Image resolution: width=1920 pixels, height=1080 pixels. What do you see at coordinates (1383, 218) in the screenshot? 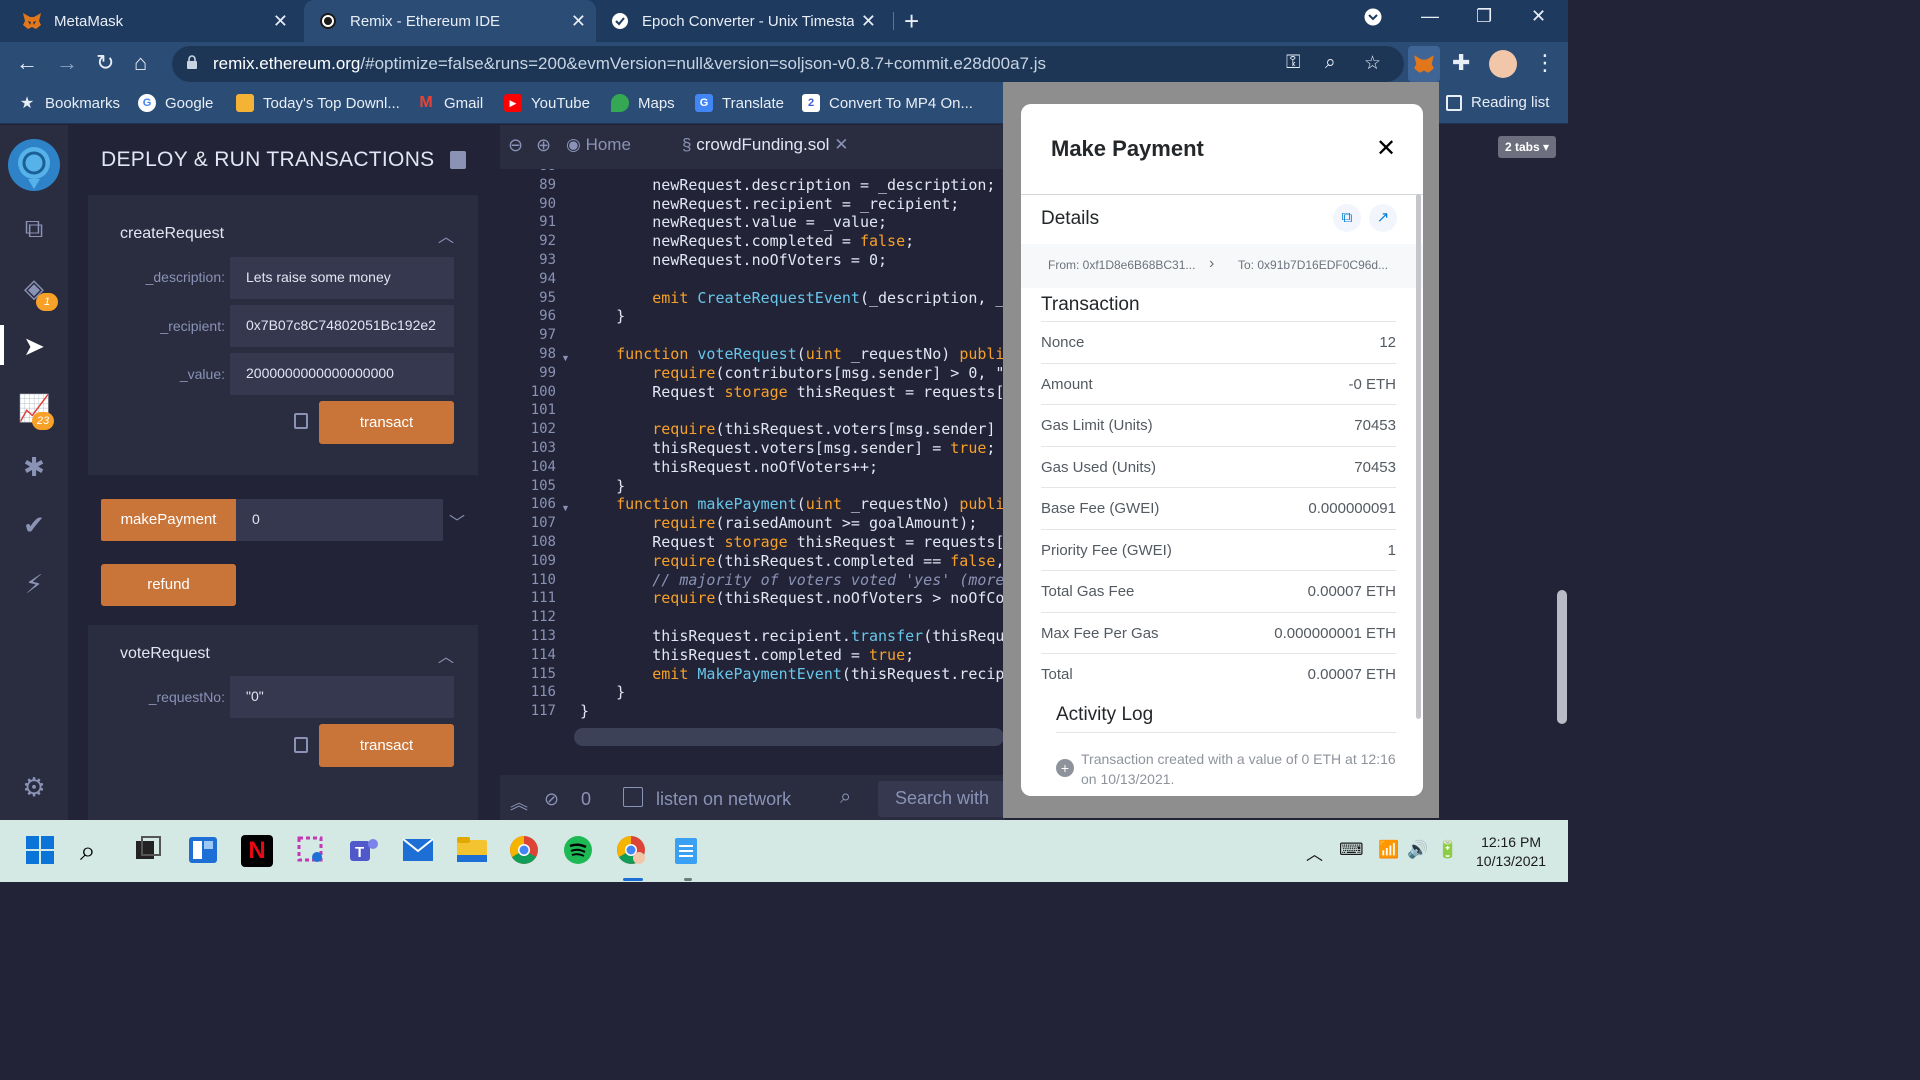
I see `view-on-explorer-icon: ↗` at bounding box center [1383, 218].